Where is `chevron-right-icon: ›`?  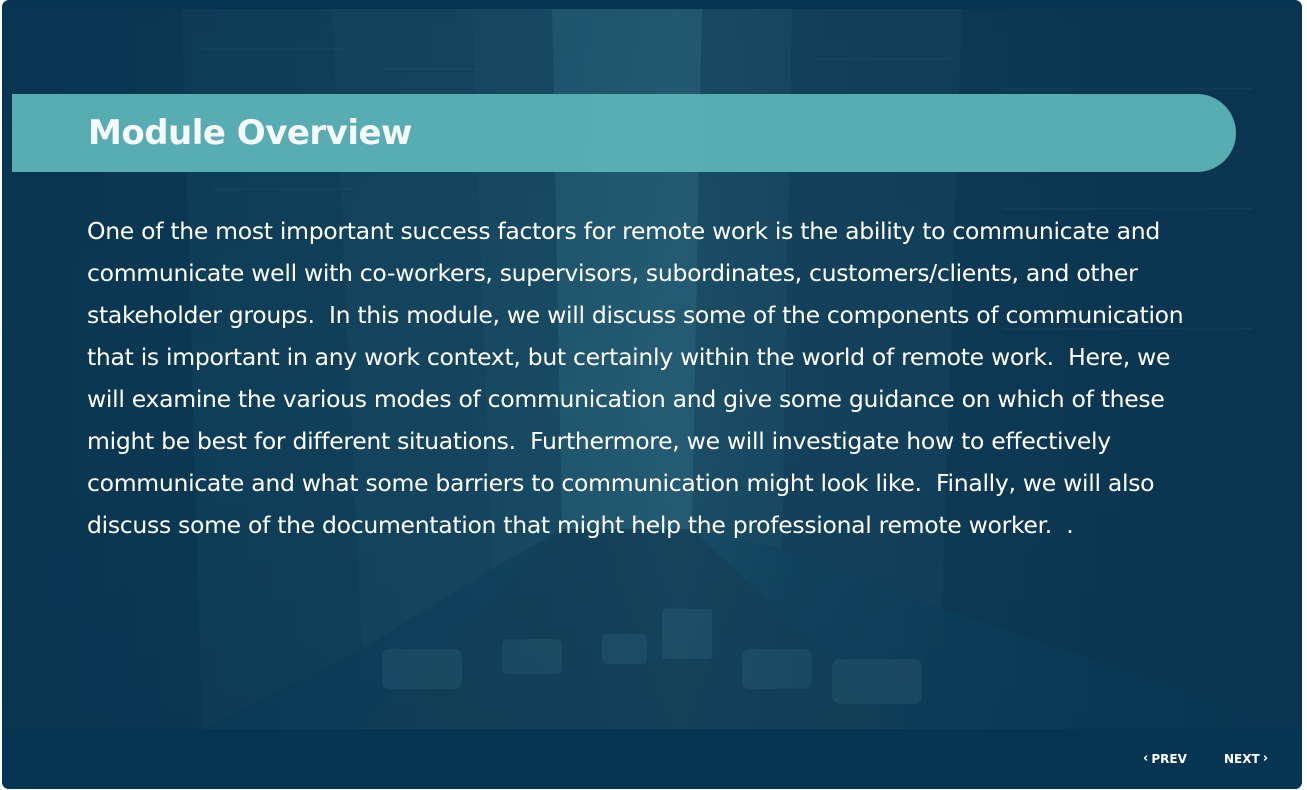 chevron-right-icon: › is located at coordinates (1265, 758).